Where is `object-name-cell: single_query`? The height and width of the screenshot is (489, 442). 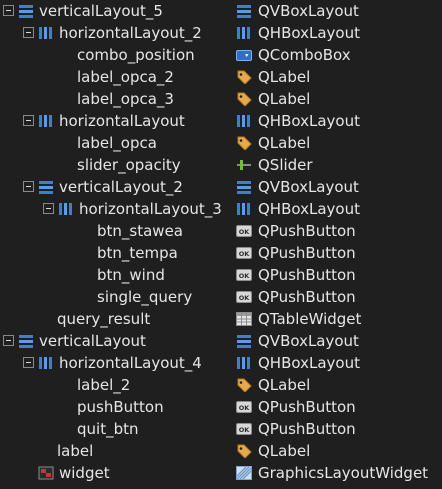 object-name-cell: single_query is located at coordinates (118, 297).